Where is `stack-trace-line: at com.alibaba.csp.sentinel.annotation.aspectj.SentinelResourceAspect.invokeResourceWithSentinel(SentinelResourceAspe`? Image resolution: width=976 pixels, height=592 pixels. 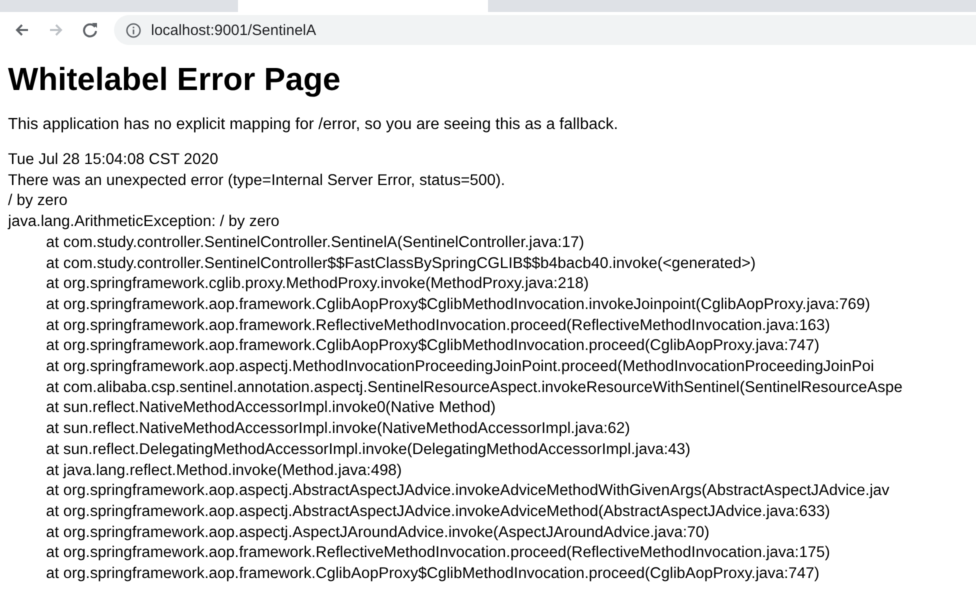
stack-trace-line: at com.alibaba.csp.sentinel.annotation.aspectj.SentinelResourceAspect.invokeResourceWithSentinel(SentinelResourceAspe is located at coordinates (474, 388).